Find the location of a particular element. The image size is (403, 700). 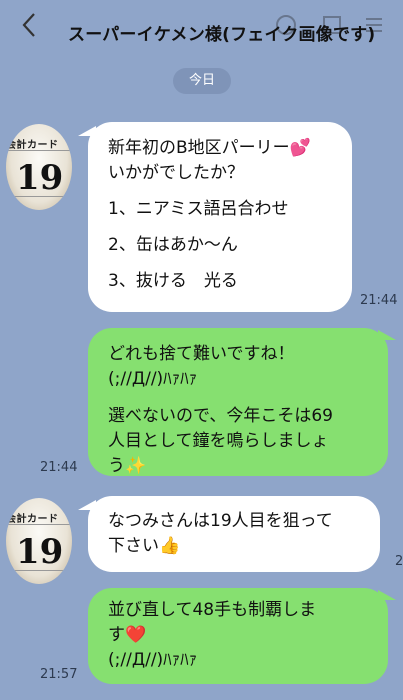

message-timestamp: 2 is located at coordinates (399, 561).